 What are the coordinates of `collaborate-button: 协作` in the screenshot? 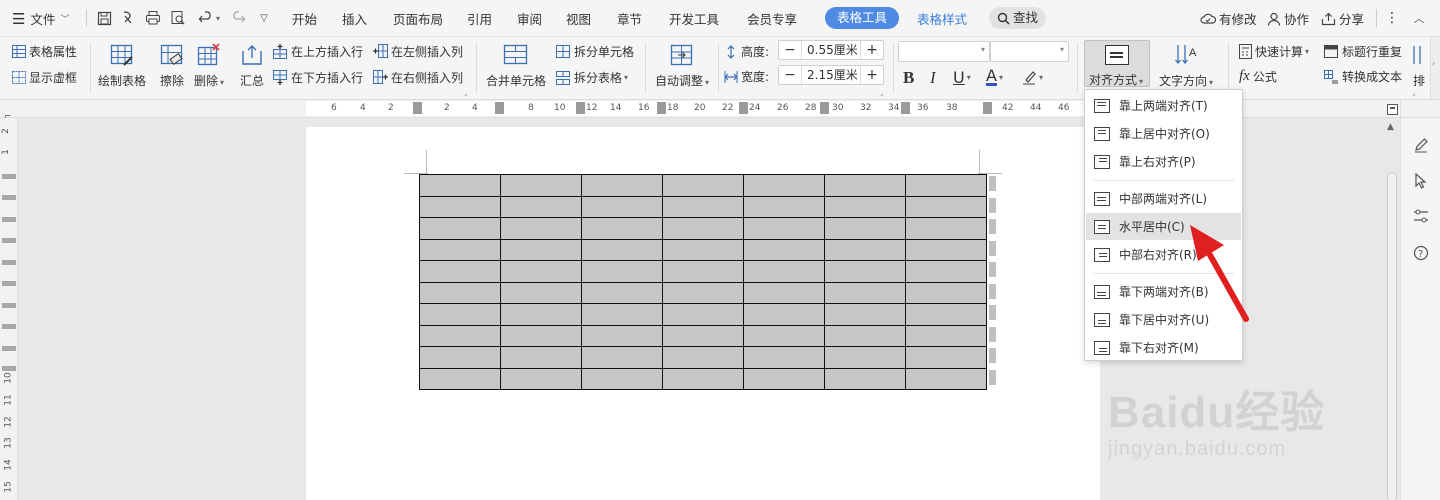 It's located at (1288, 18).